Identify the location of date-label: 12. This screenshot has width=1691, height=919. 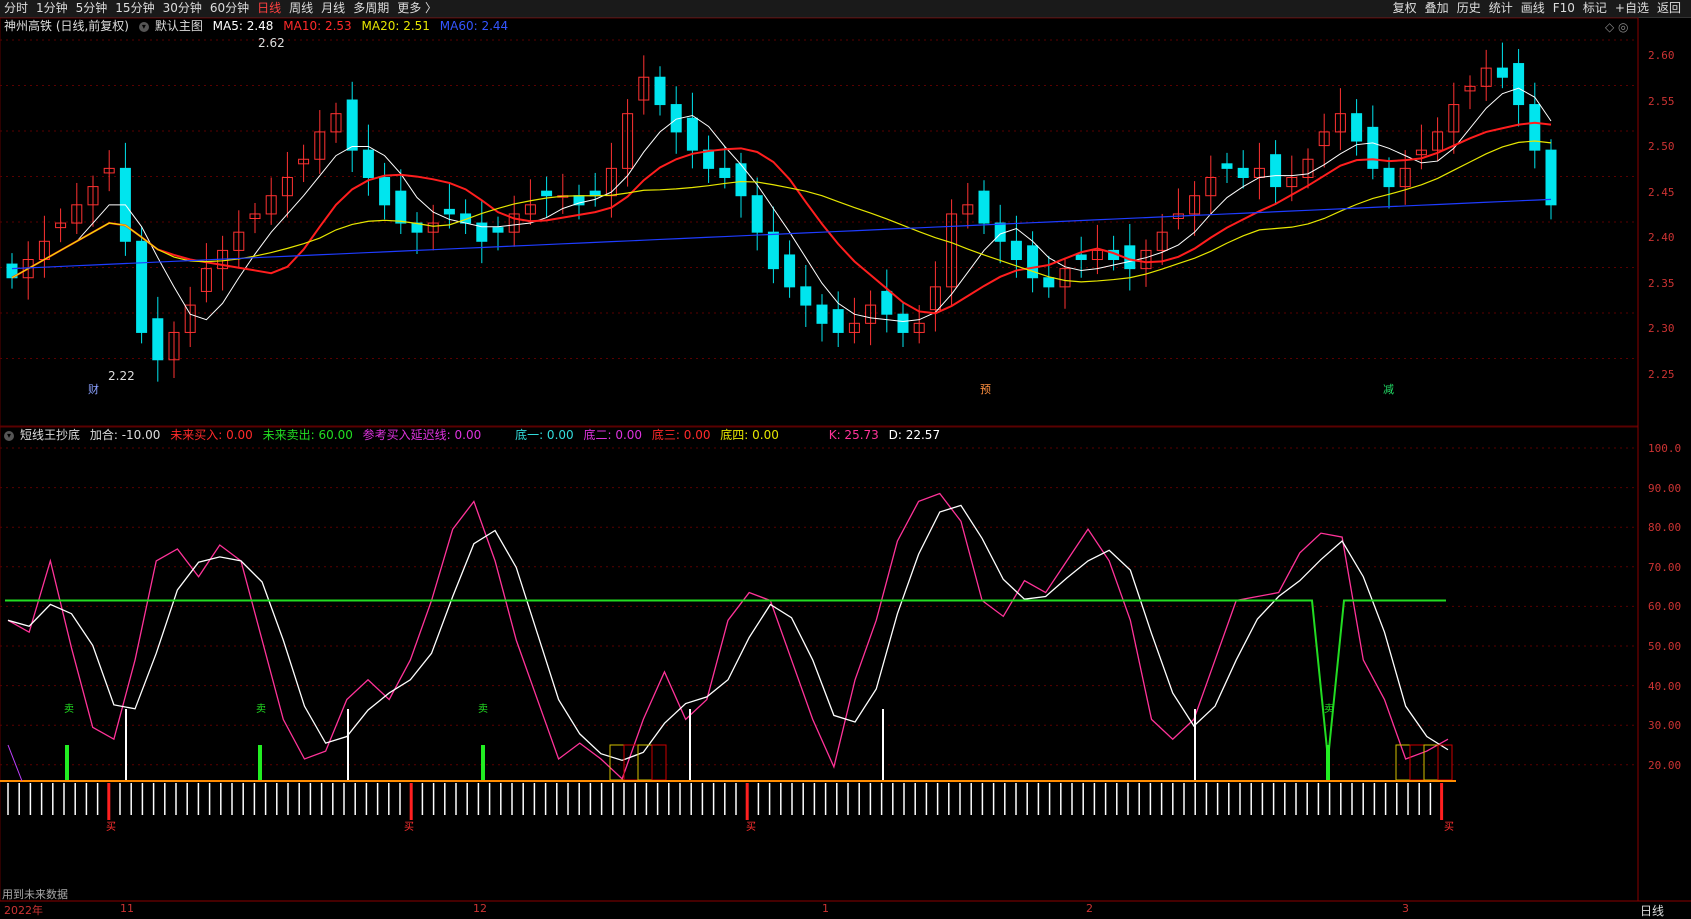
(480, 908).